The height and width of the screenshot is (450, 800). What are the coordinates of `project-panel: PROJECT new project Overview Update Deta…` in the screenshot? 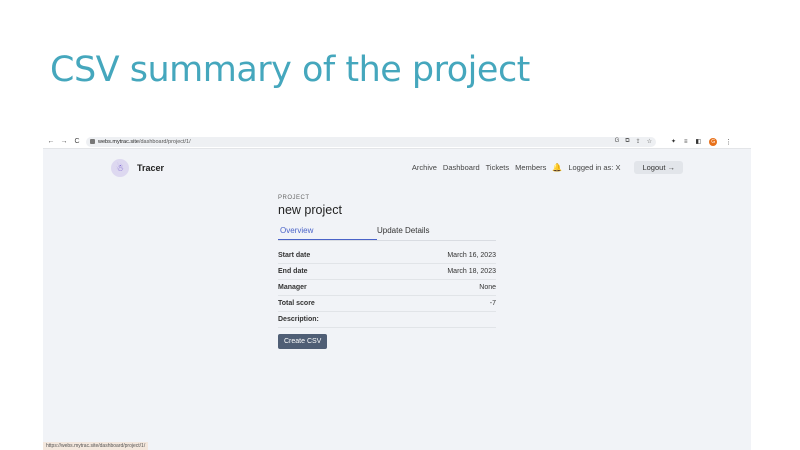 It's located at (387, 272).